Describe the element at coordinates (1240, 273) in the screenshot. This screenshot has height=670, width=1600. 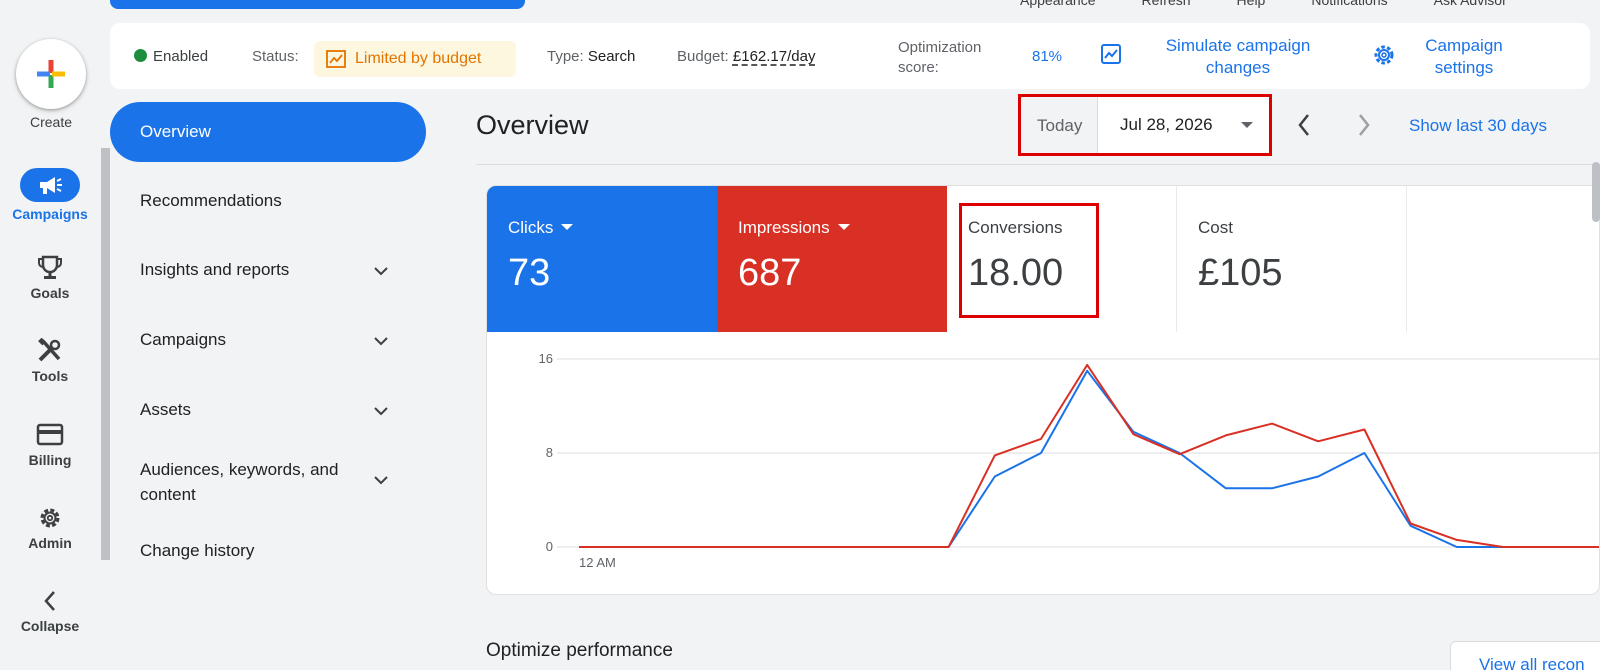
I see `cost-value: £105` at that location.